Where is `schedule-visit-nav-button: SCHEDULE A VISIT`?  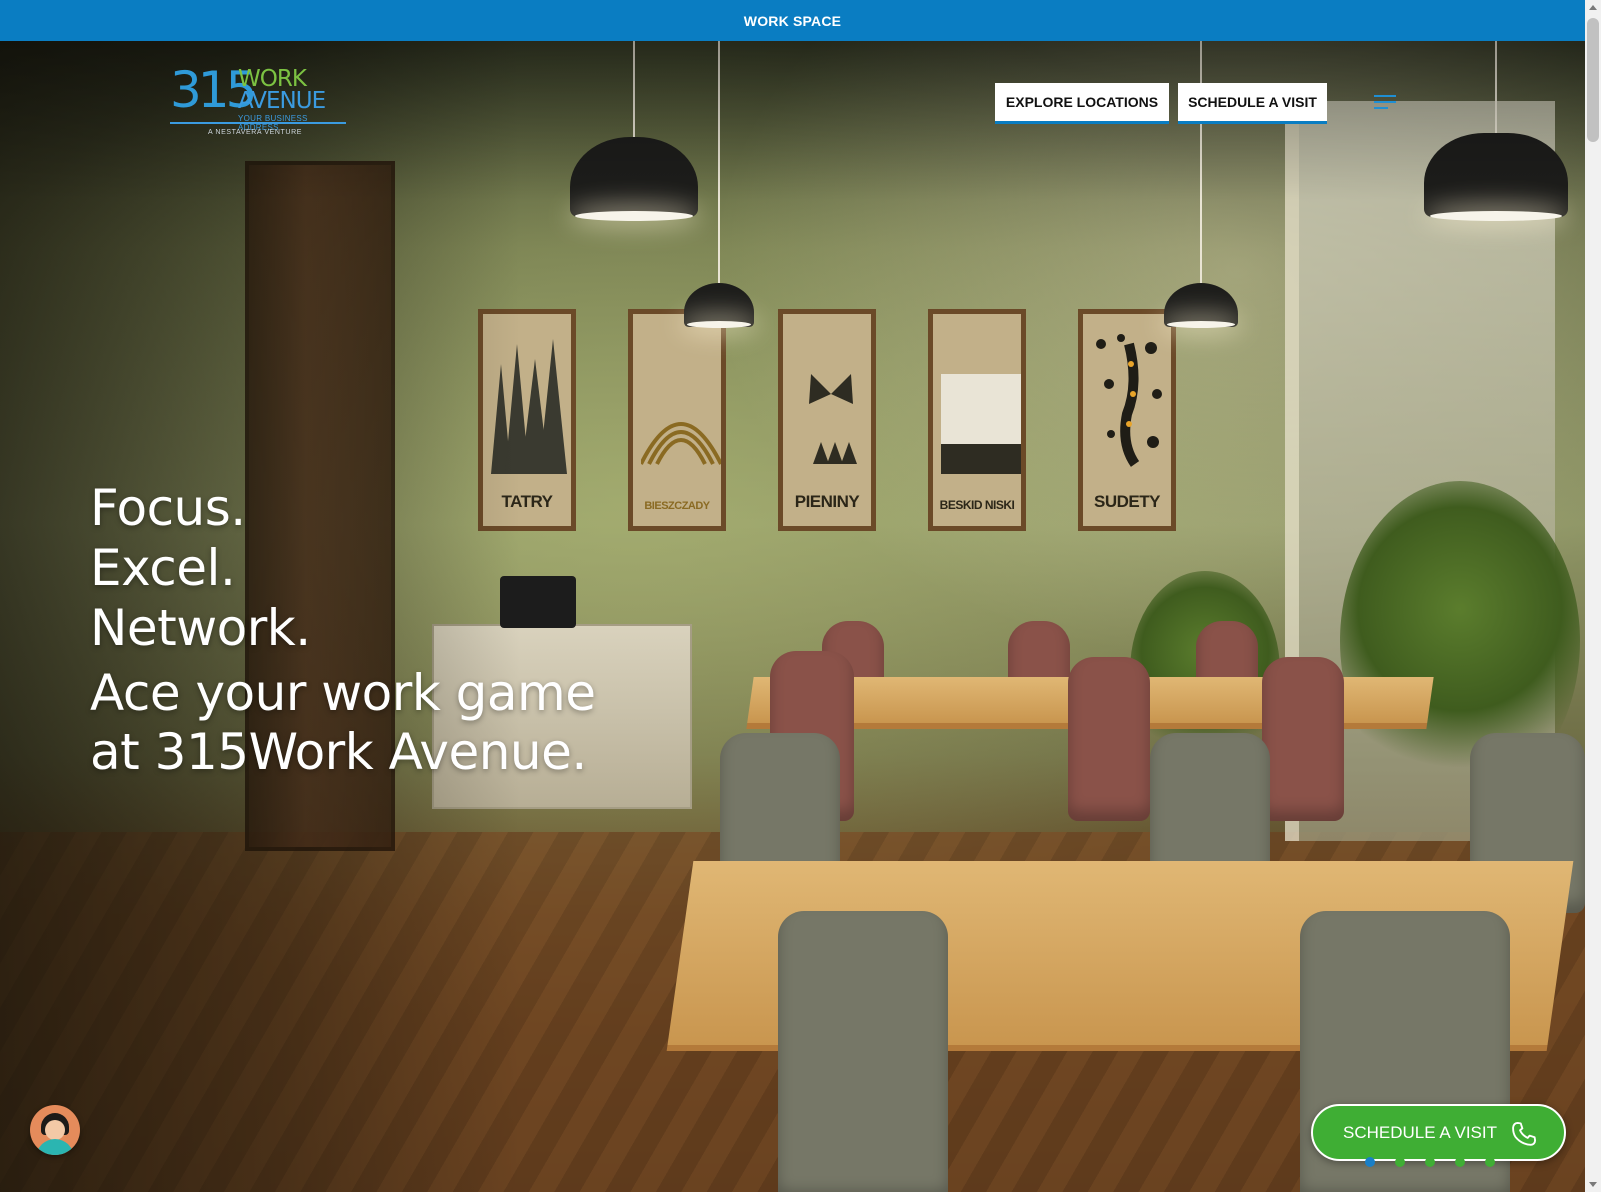 schedule-visit-nav-button: SCHEDULE A VISIT is located at coordinates (1252, 103).